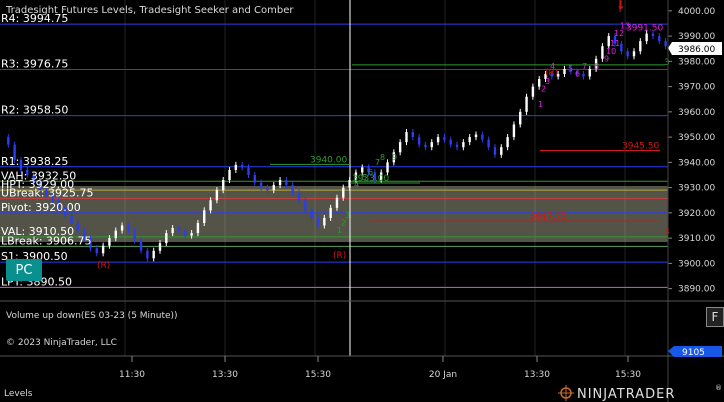 Image resolution: width=724 pixels, height=402 pixels. Describe the element at coordinates (640, 393) in the screenshot. I see `ninjatrader-logo: NINJATRADER ®` at that location.